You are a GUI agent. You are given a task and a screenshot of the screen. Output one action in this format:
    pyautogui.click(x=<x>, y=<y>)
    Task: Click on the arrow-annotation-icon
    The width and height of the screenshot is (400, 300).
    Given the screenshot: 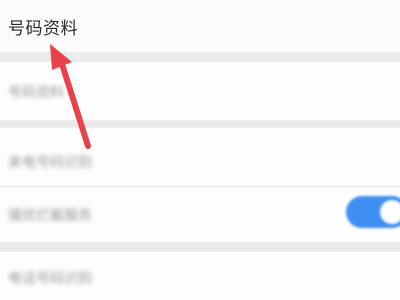 What is the action you would take?
    pyautogui.click(x=70, y=96)
    